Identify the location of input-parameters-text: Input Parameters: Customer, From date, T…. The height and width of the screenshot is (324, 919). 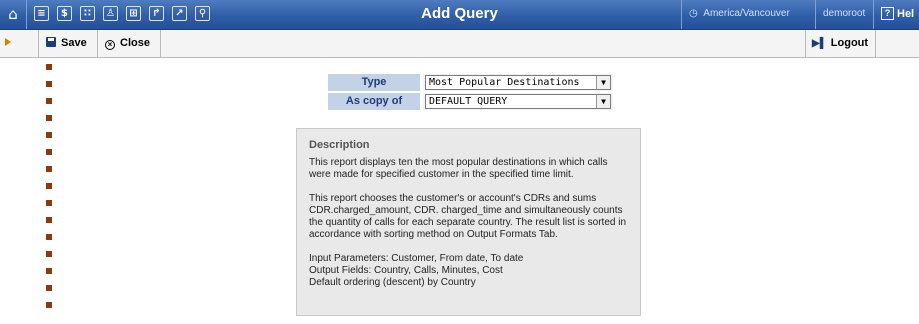
(416, 258).